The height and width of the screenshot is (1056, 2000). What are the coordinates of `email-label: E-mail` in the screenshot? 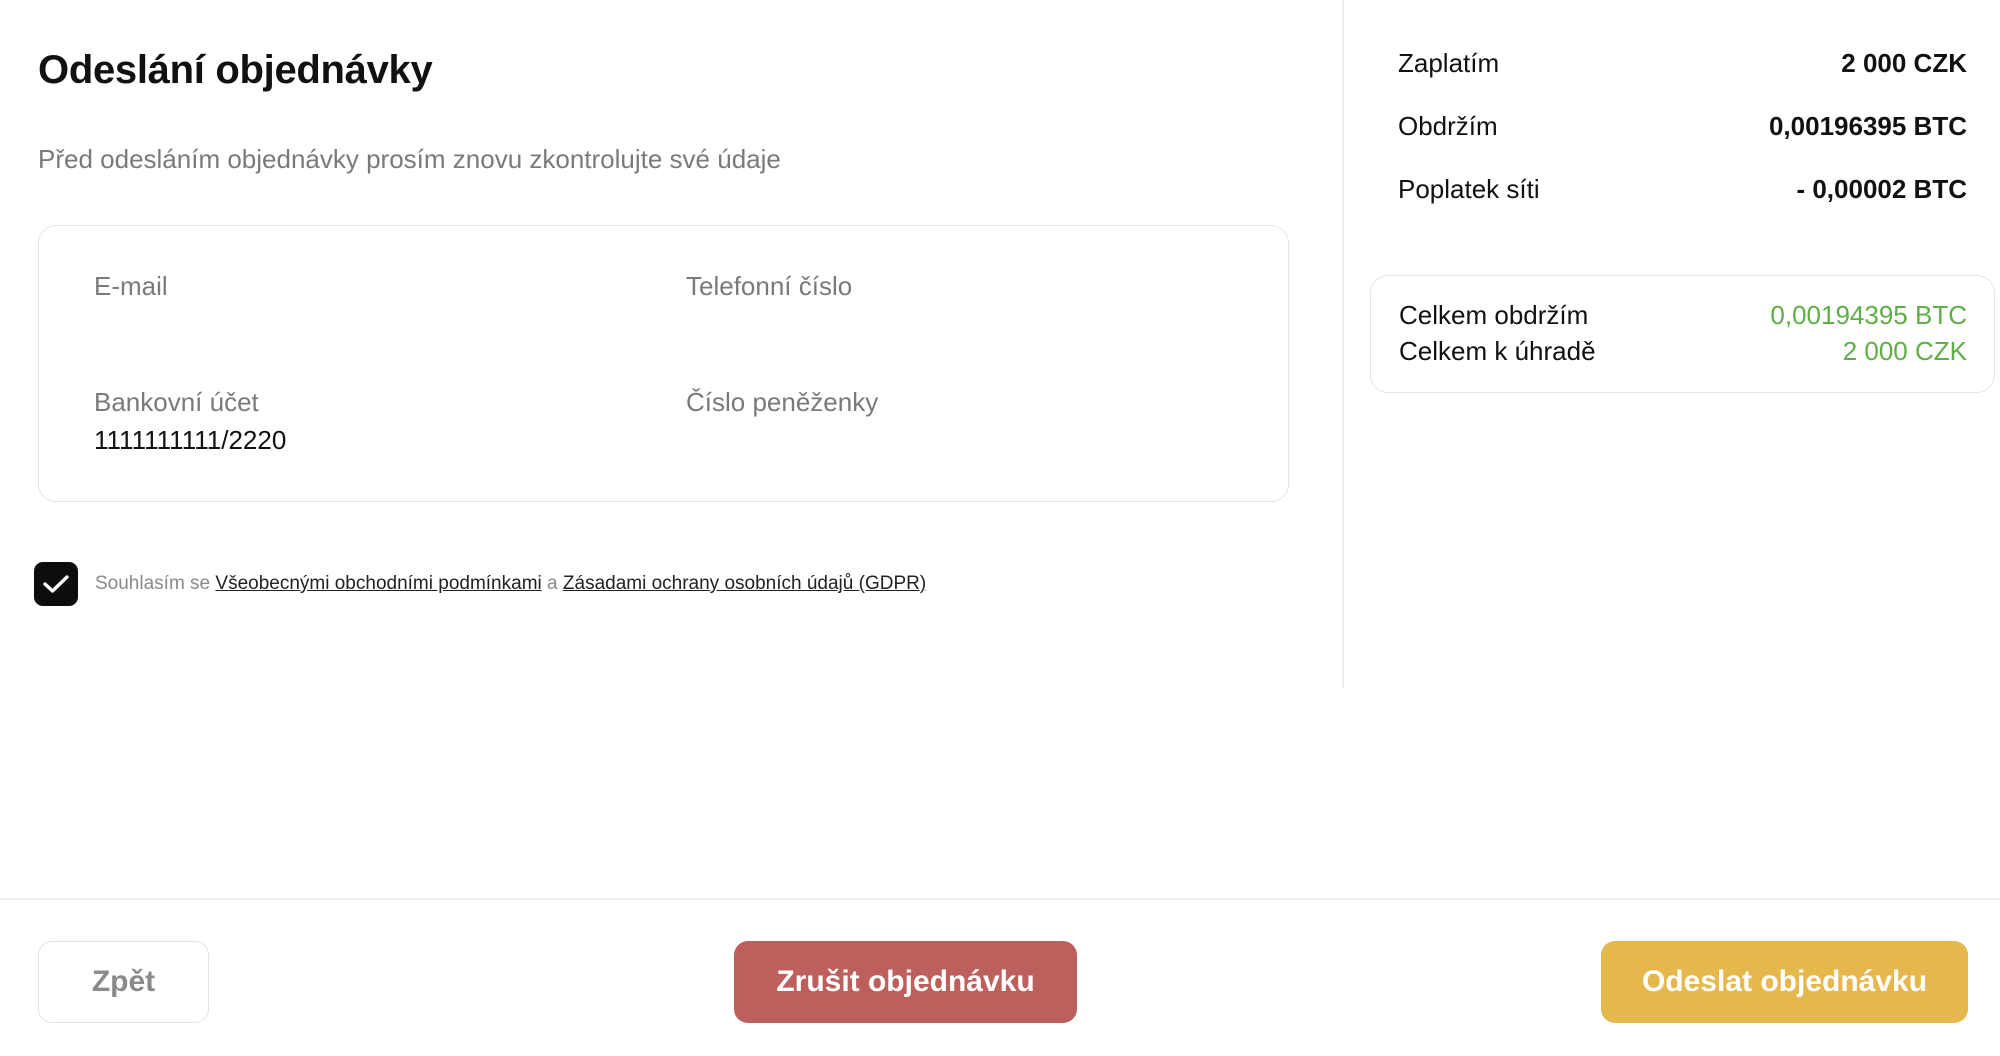 It's located at (131, 286).